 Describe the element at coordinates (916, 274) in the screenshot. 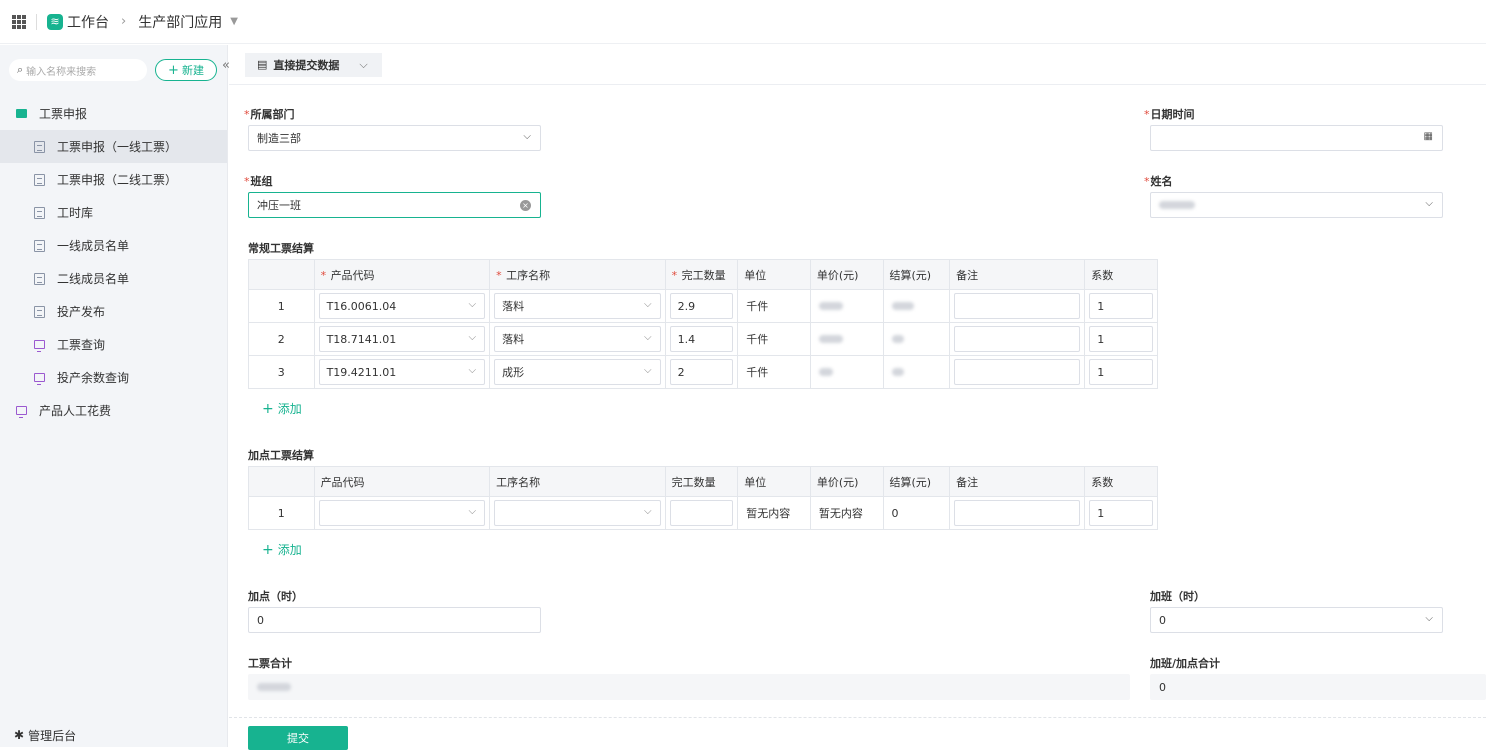

I see `table-header: 结算(元)` at that location.